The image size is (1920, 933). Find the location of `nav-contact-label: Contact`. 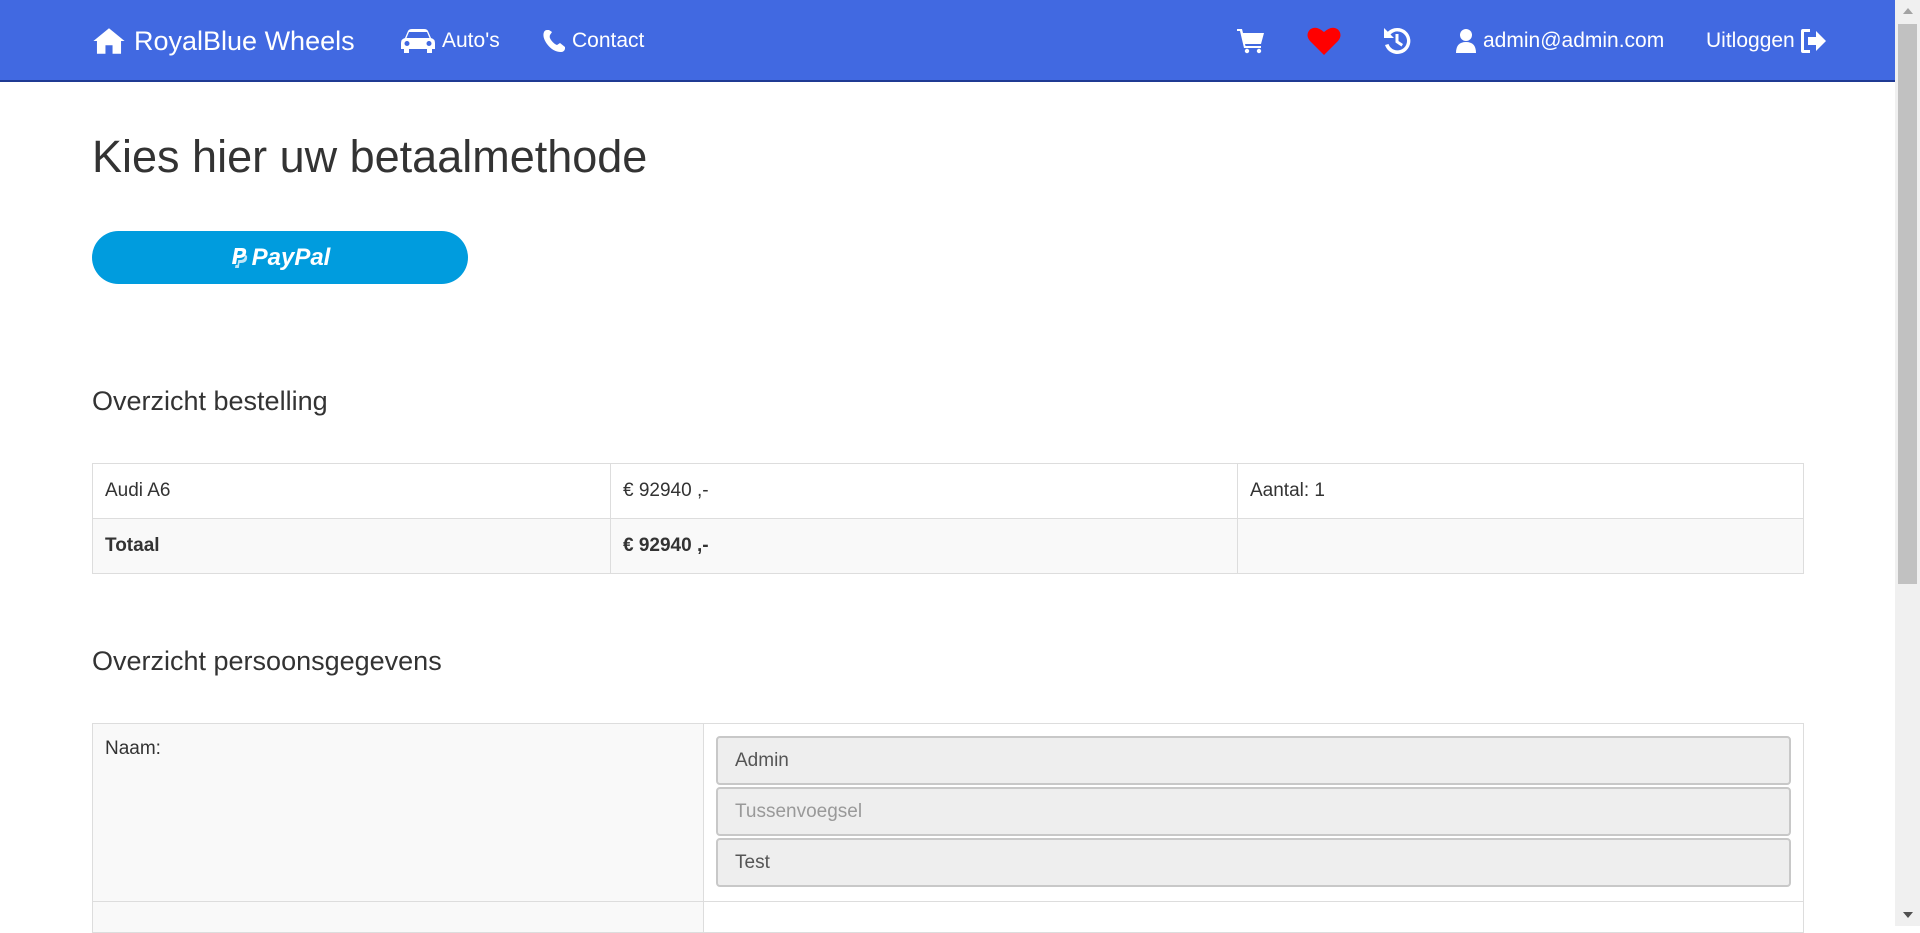

nav-contact-label: Contact is located at coordinates (608, 40).